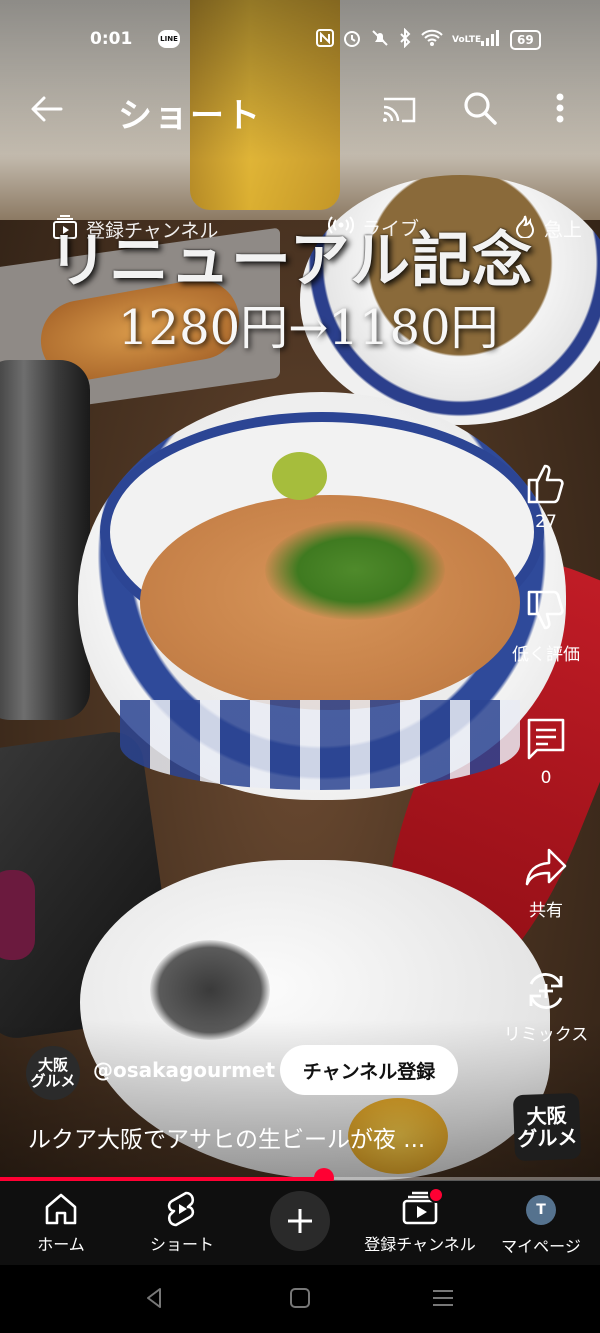 The height and width of the screenshot is (1333, 600). I want to click on more-options-icon, so click(560, 108).